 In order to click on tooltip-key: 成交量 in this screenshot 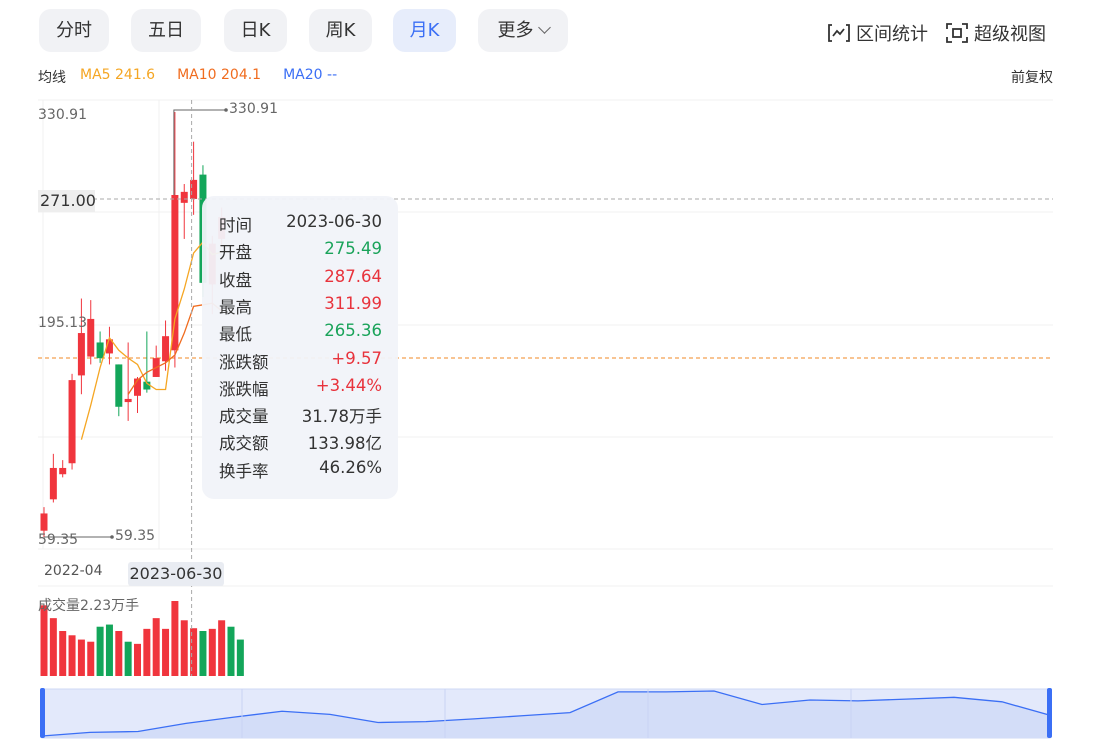, I will do `click(244, 417)`.